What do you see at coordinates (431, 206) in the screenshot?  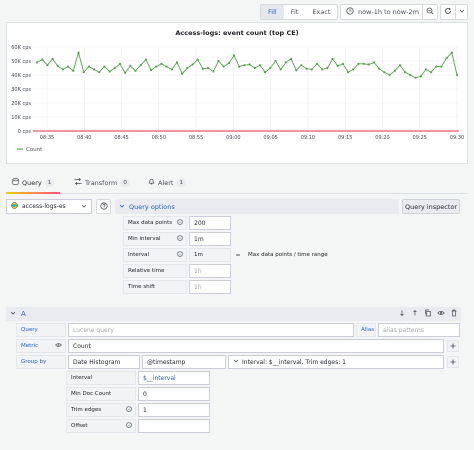 I see `query-inspector-button: Query inspector` at bounding box center [431, 206].